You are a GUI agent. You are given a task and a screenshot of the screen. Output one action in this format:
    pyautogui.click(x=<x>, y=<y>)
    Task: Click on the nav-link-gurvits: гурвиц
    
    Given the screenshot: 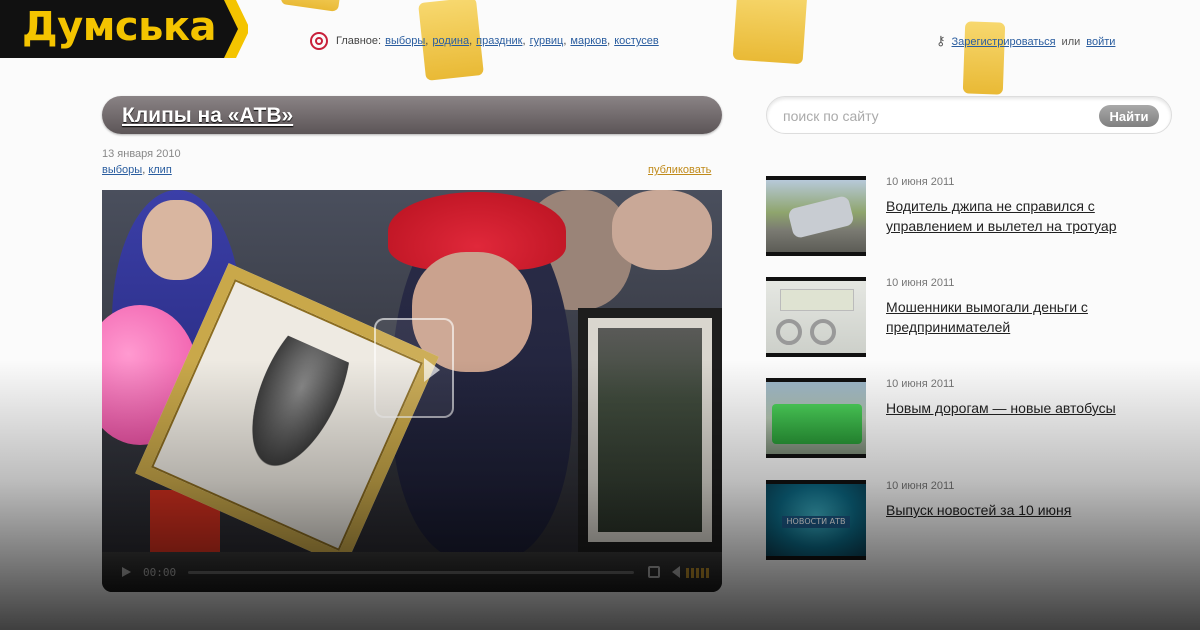 What is the action you would take?
    pyautogui.click(x=547, y=41)
    